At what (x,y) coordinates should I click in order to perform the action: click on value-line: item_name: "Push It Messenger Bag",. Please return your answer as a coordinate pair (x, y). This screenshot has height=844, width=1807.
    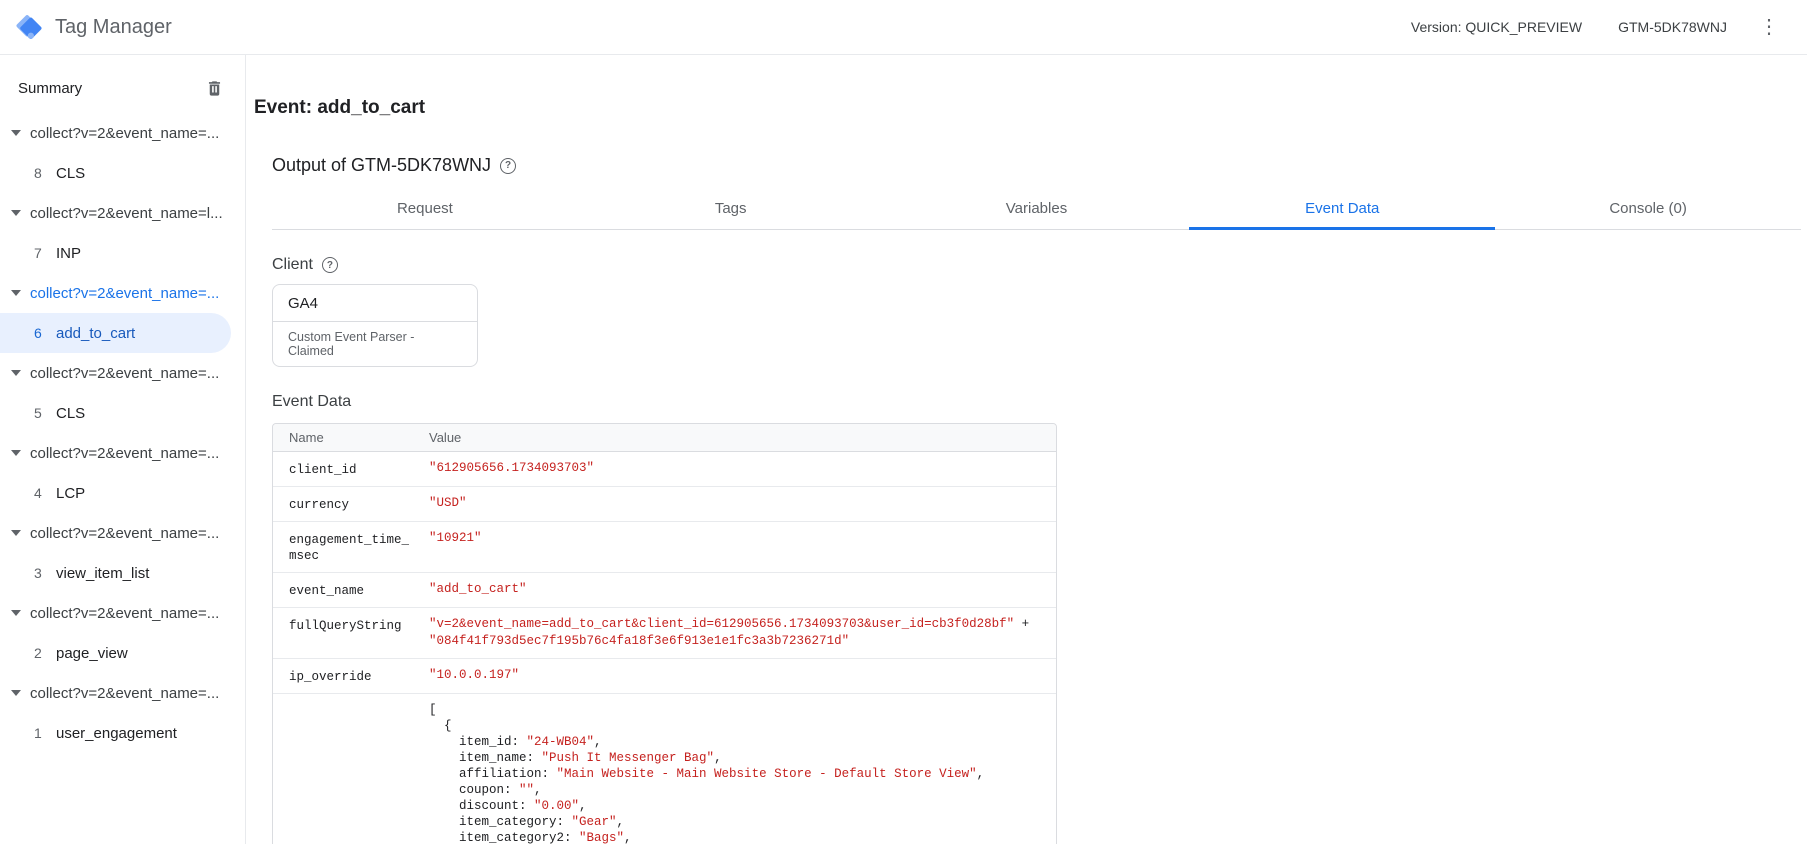
    Looking at the image, I should click on (734, 758).